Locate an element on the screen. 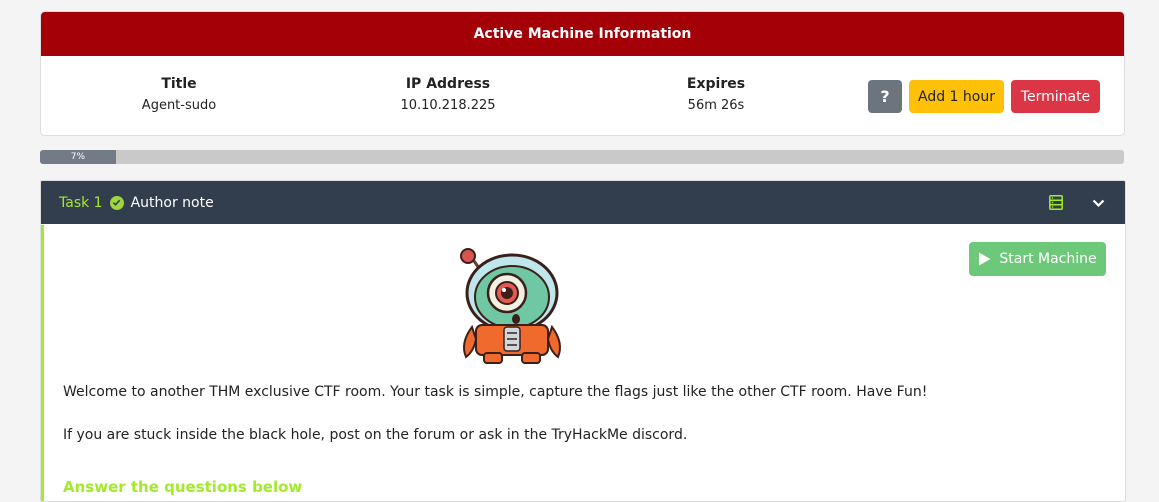 The width and height of the screenshot is (1159, 502). add-hour-button: Add 1 hour is located at coordinates (956, 96).